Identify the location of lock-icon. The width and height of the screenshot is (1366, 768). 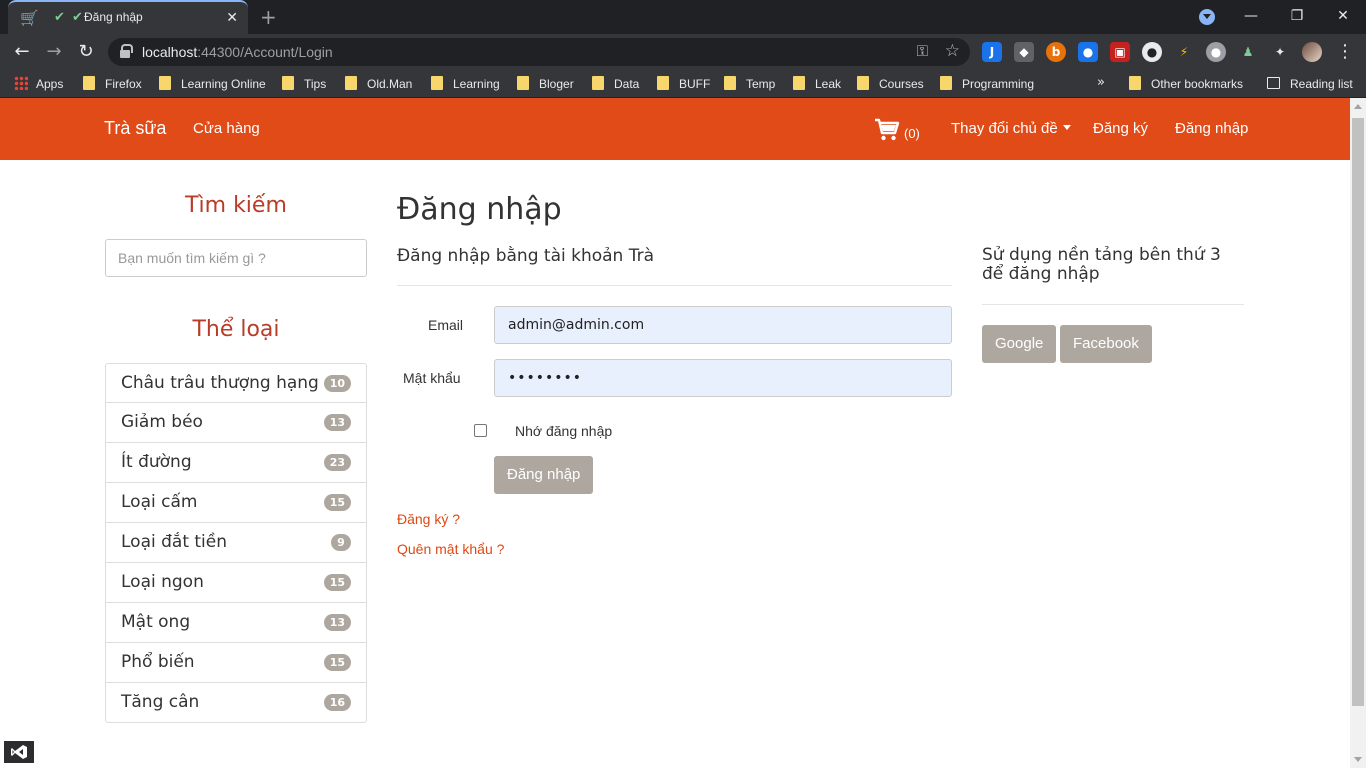
(126, 51).